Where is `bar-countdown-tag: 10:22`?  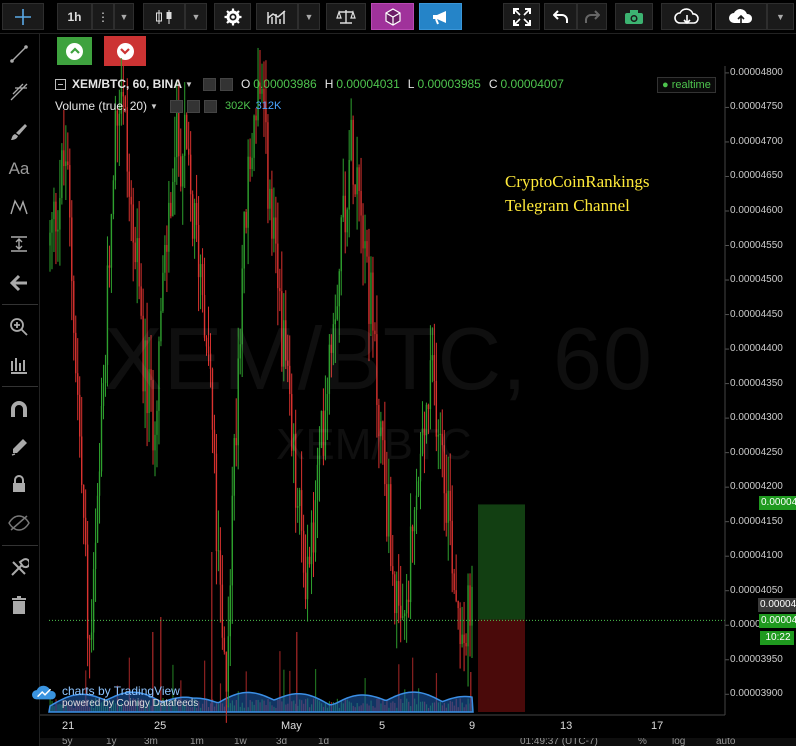
bar-countdown-tag: 10:22 is located at coordinates (777, 638).